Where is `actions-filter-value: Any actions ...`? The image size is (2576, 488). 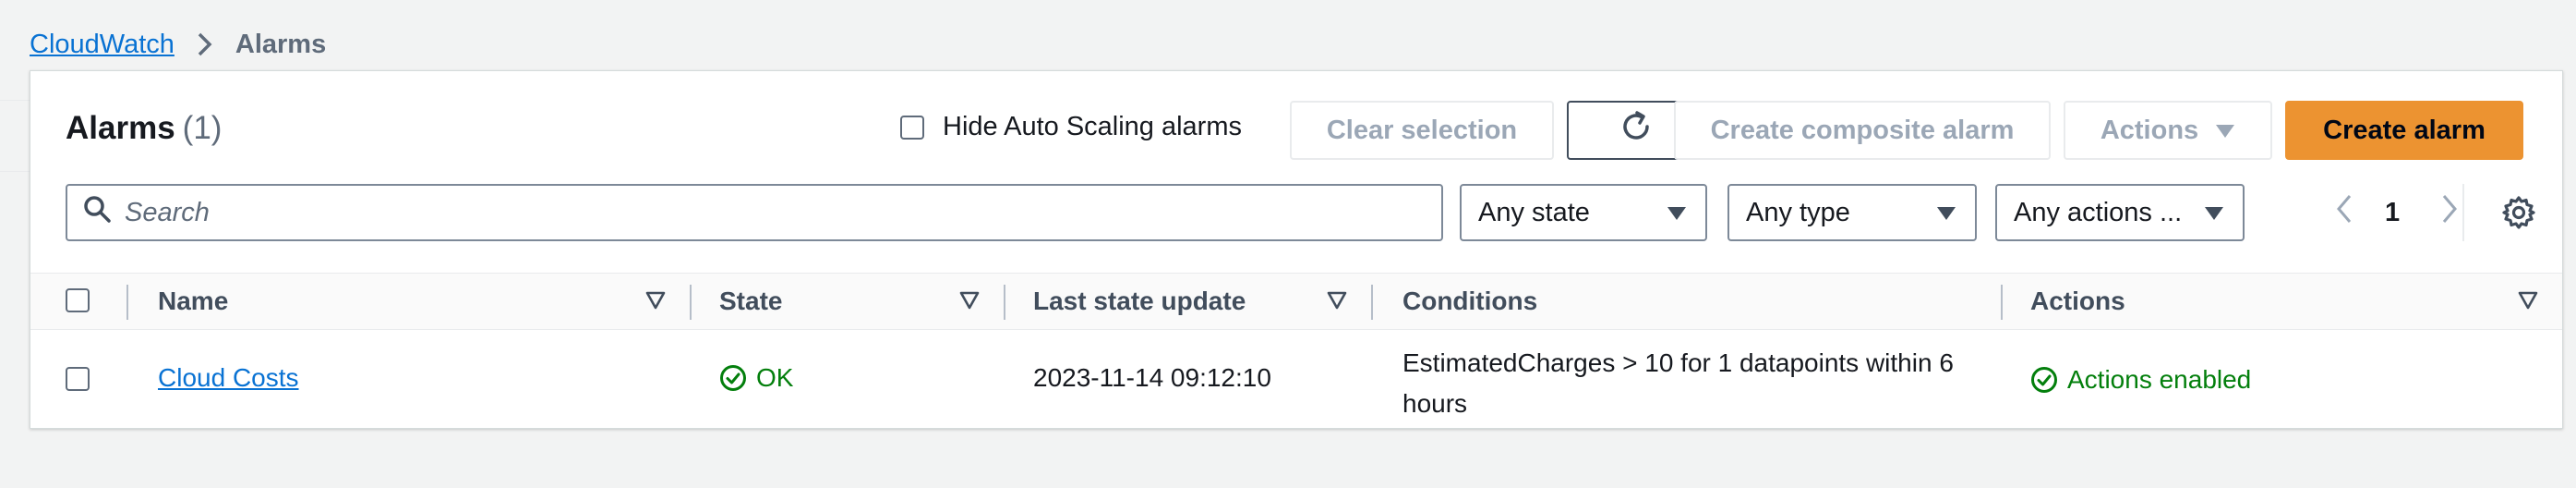
actions-filter-value: Any actions ... is located at coordinates (2098, 212).